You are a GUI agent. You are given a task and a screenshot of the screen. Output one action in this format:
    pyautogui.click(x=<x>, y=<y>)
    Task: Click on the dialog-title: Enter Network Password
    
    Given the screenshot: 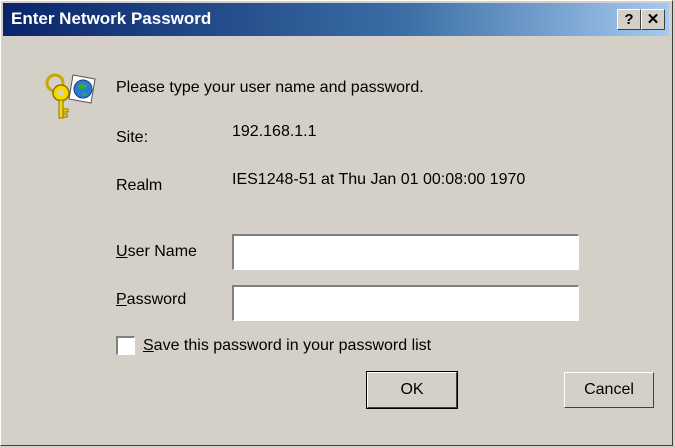 What is the action you would take?
    pyautogui.click(x=111, y=18)
    